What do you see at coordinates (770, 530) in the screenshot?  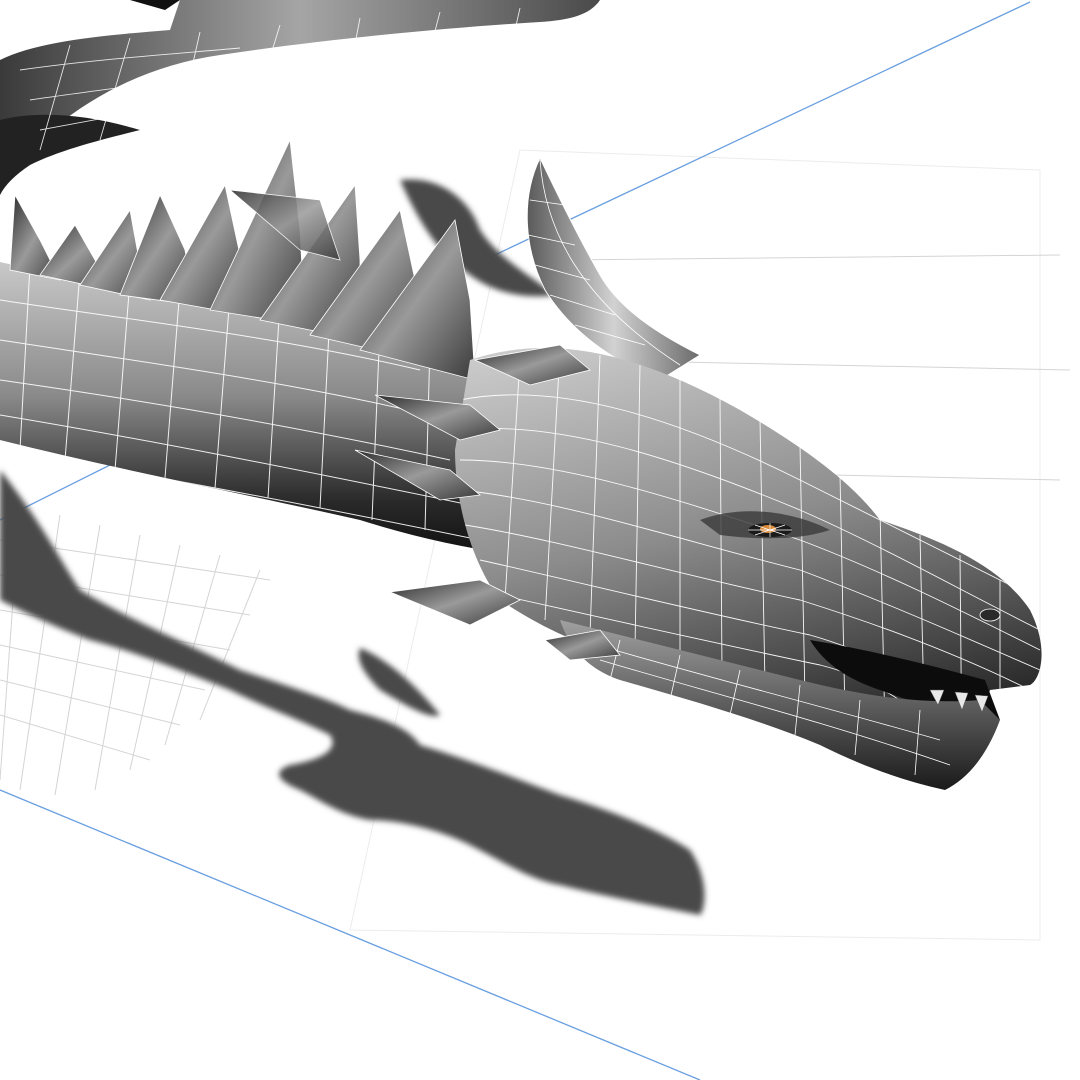 I see `dragon-eye` at bounding box center [770, 530].